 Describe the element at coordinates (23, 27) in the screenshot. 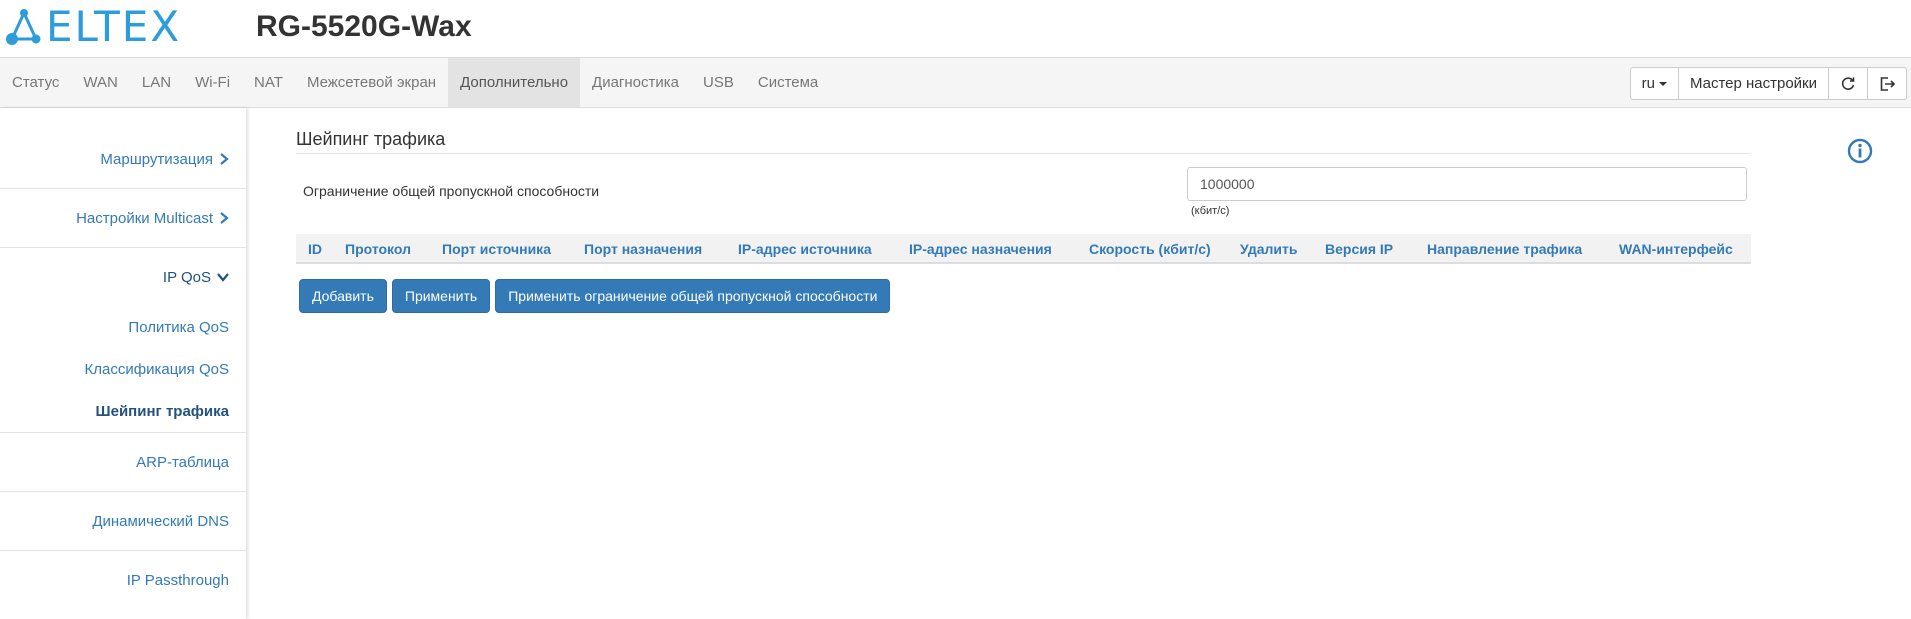

I see `eltex-logo-icon` at that location.